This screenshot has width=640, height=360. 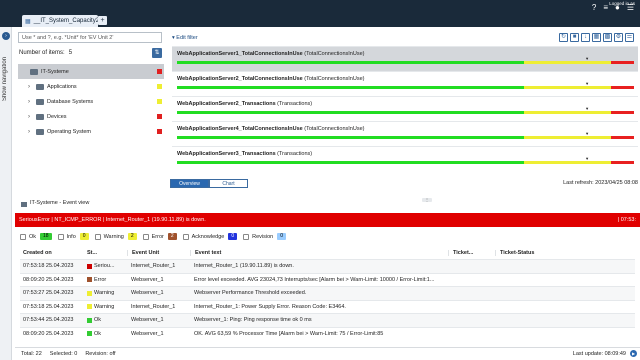 I want to click on table-icon: ▦, so click(x=596, y=37).